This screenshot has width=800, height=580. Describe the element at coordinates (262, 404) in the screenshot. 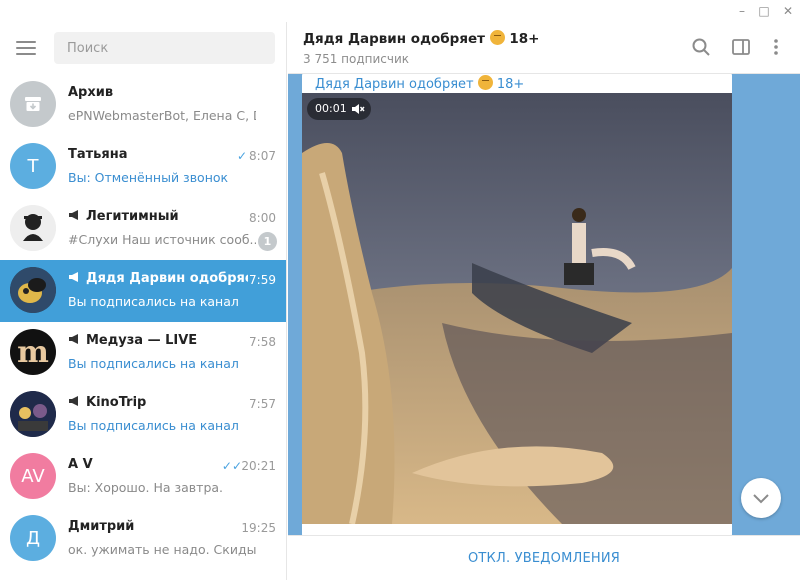

I see `chat-time: 7:57` at that location.